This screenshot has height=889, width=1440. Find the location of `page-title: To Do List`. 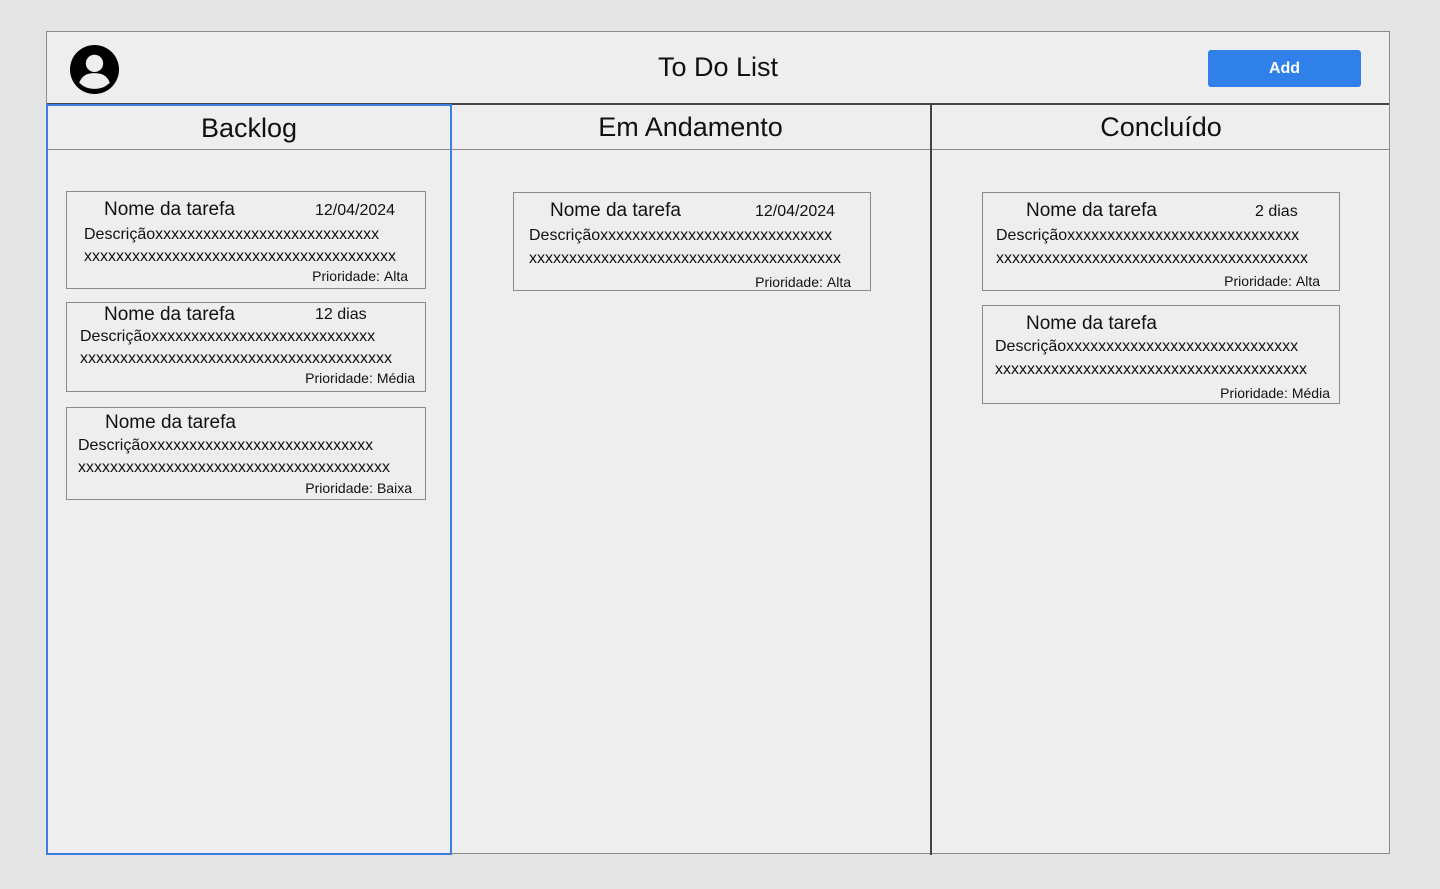

page-title: To Do List is located at coordinates (718, 67).